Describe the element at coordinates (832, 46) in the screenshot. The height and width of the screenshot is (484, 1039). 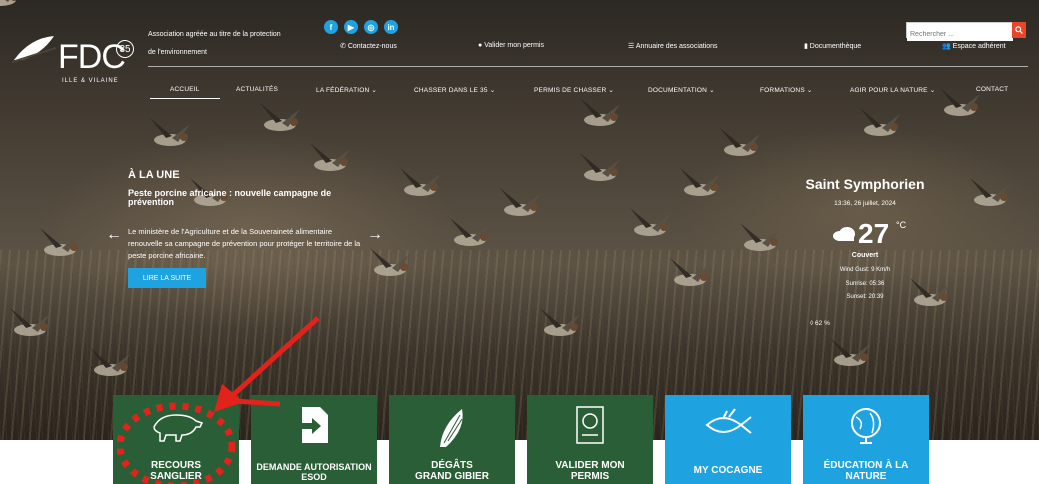
I see `toplink-documents: ▮ Documenthèque` at that location.